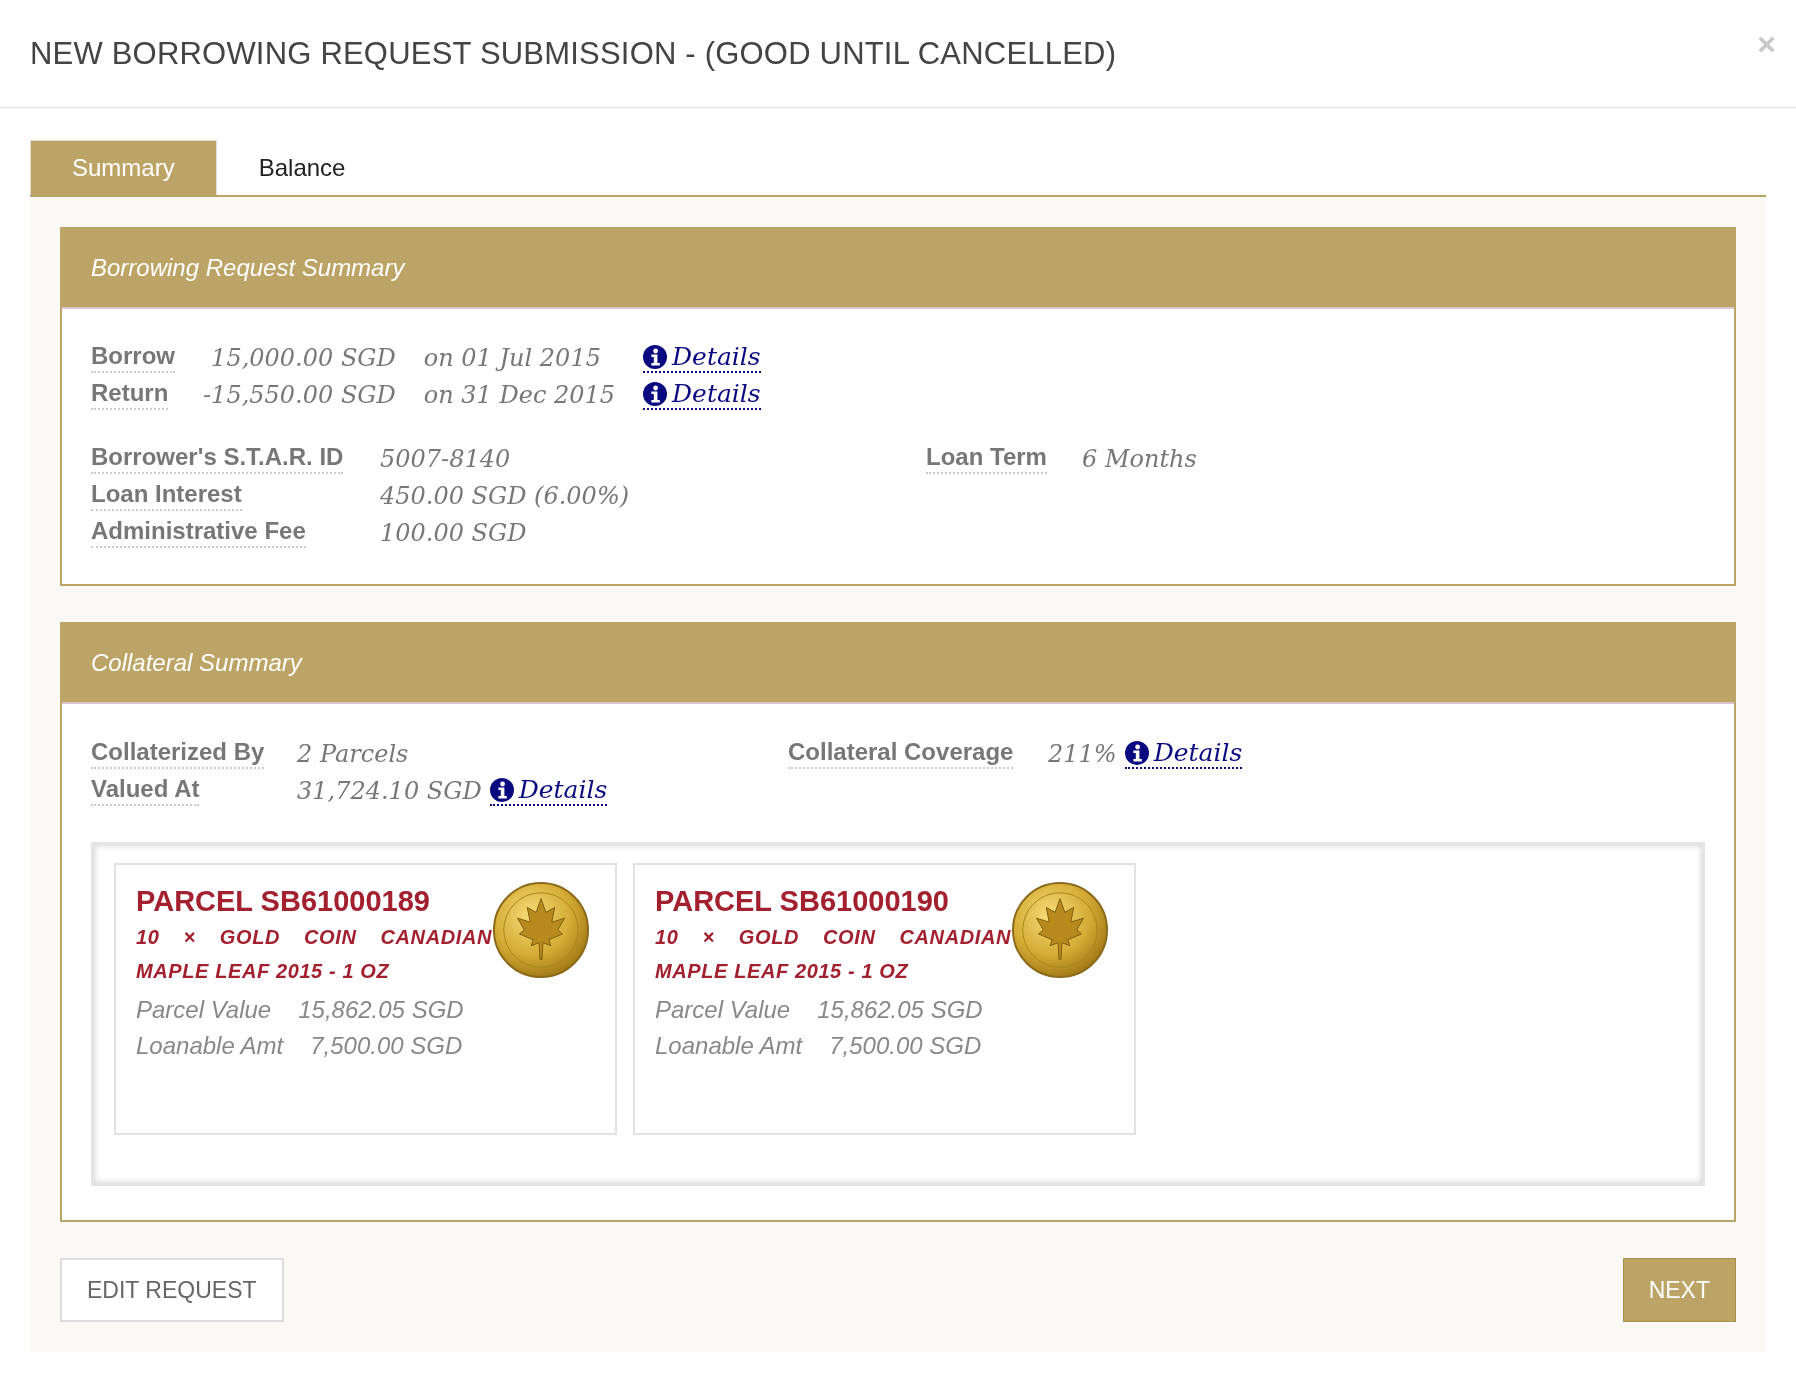  I want to click on field-value: 100.00 SGD, so click(453, 532).